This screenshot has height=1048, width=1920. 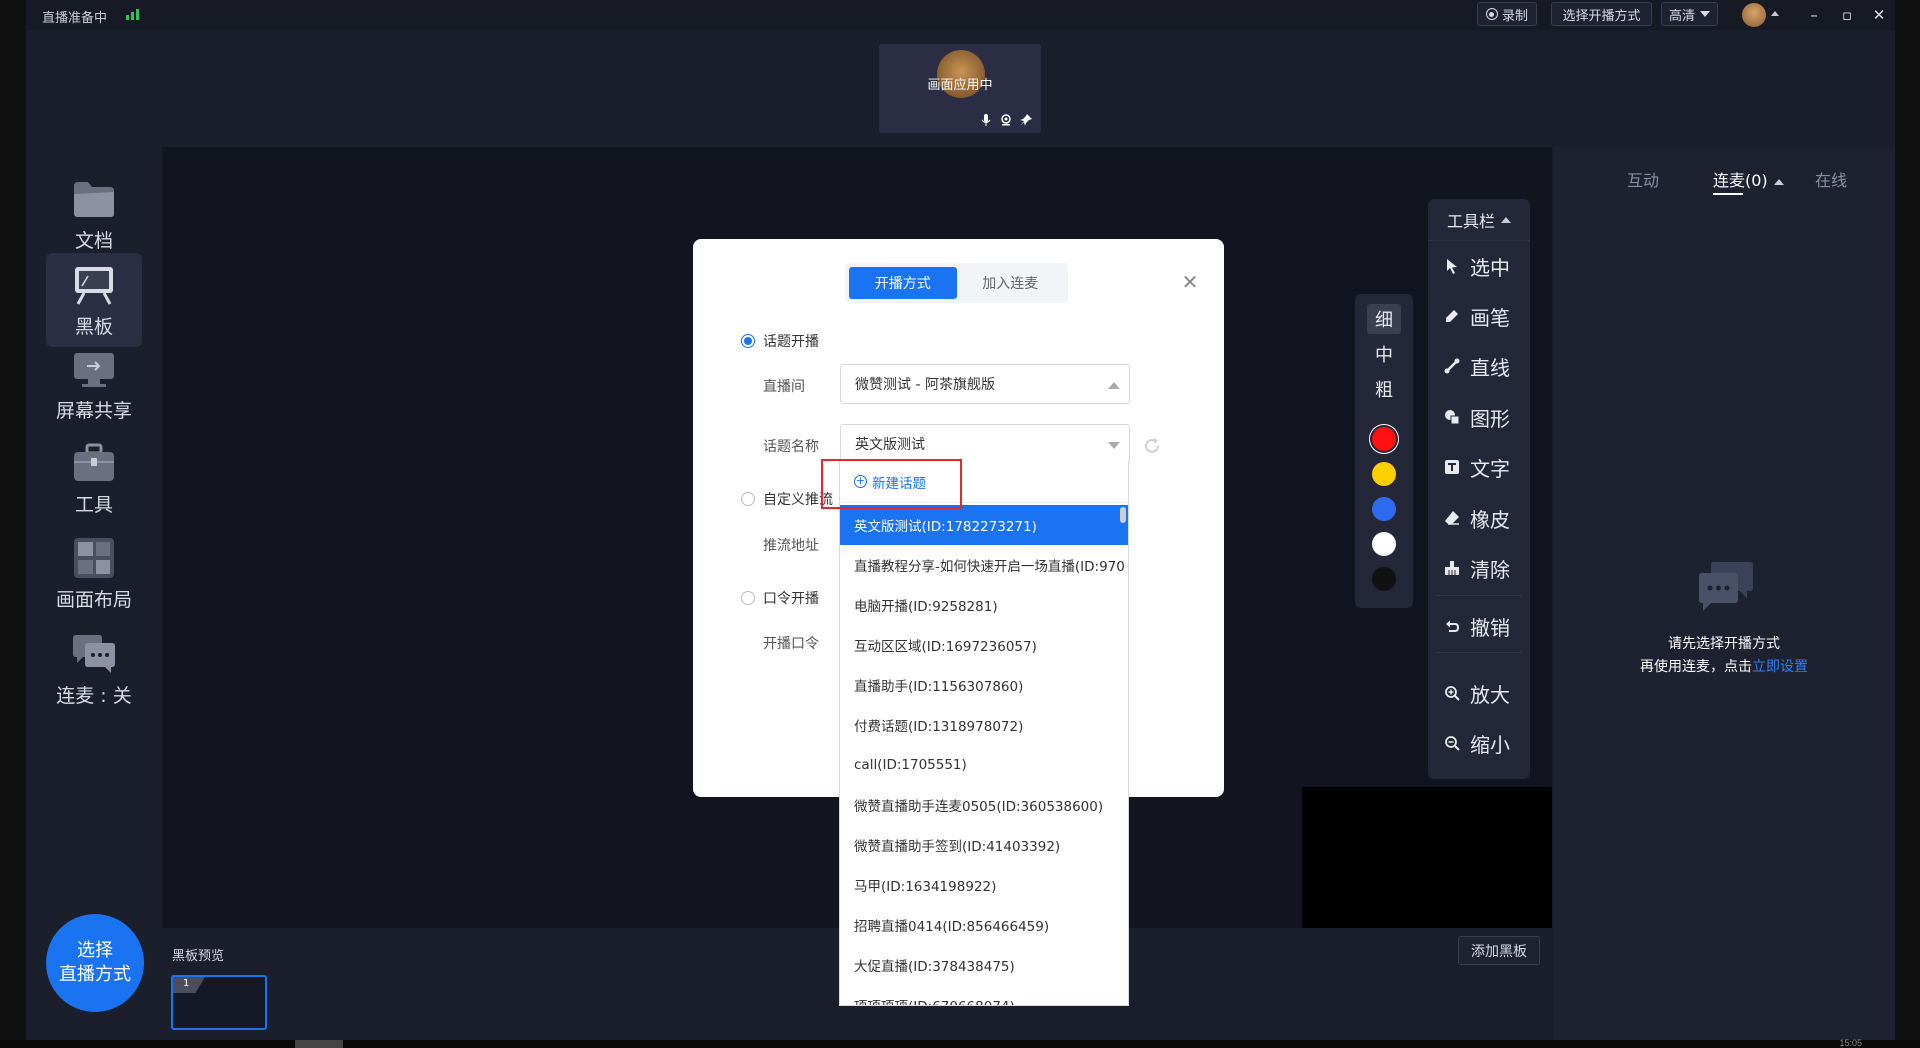 I want to click on refresh-icon, so click(x=1152, y=446).